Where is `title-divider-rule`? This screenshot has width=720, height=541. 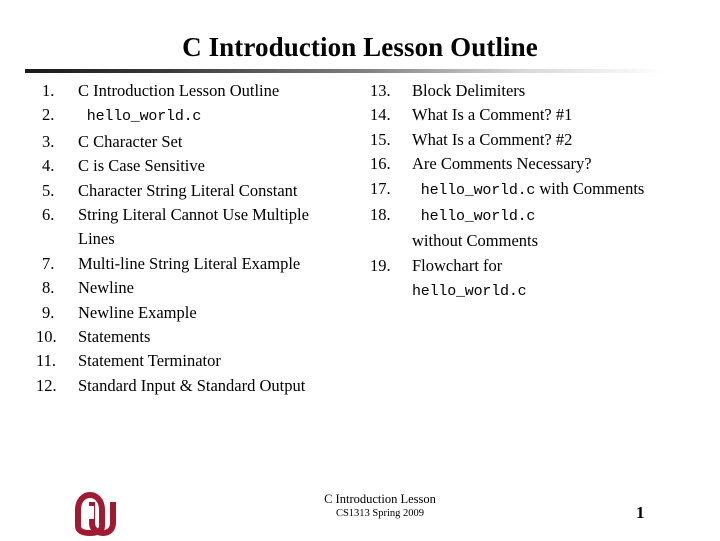
title-divider-rule is located at coordinates (345, 71).